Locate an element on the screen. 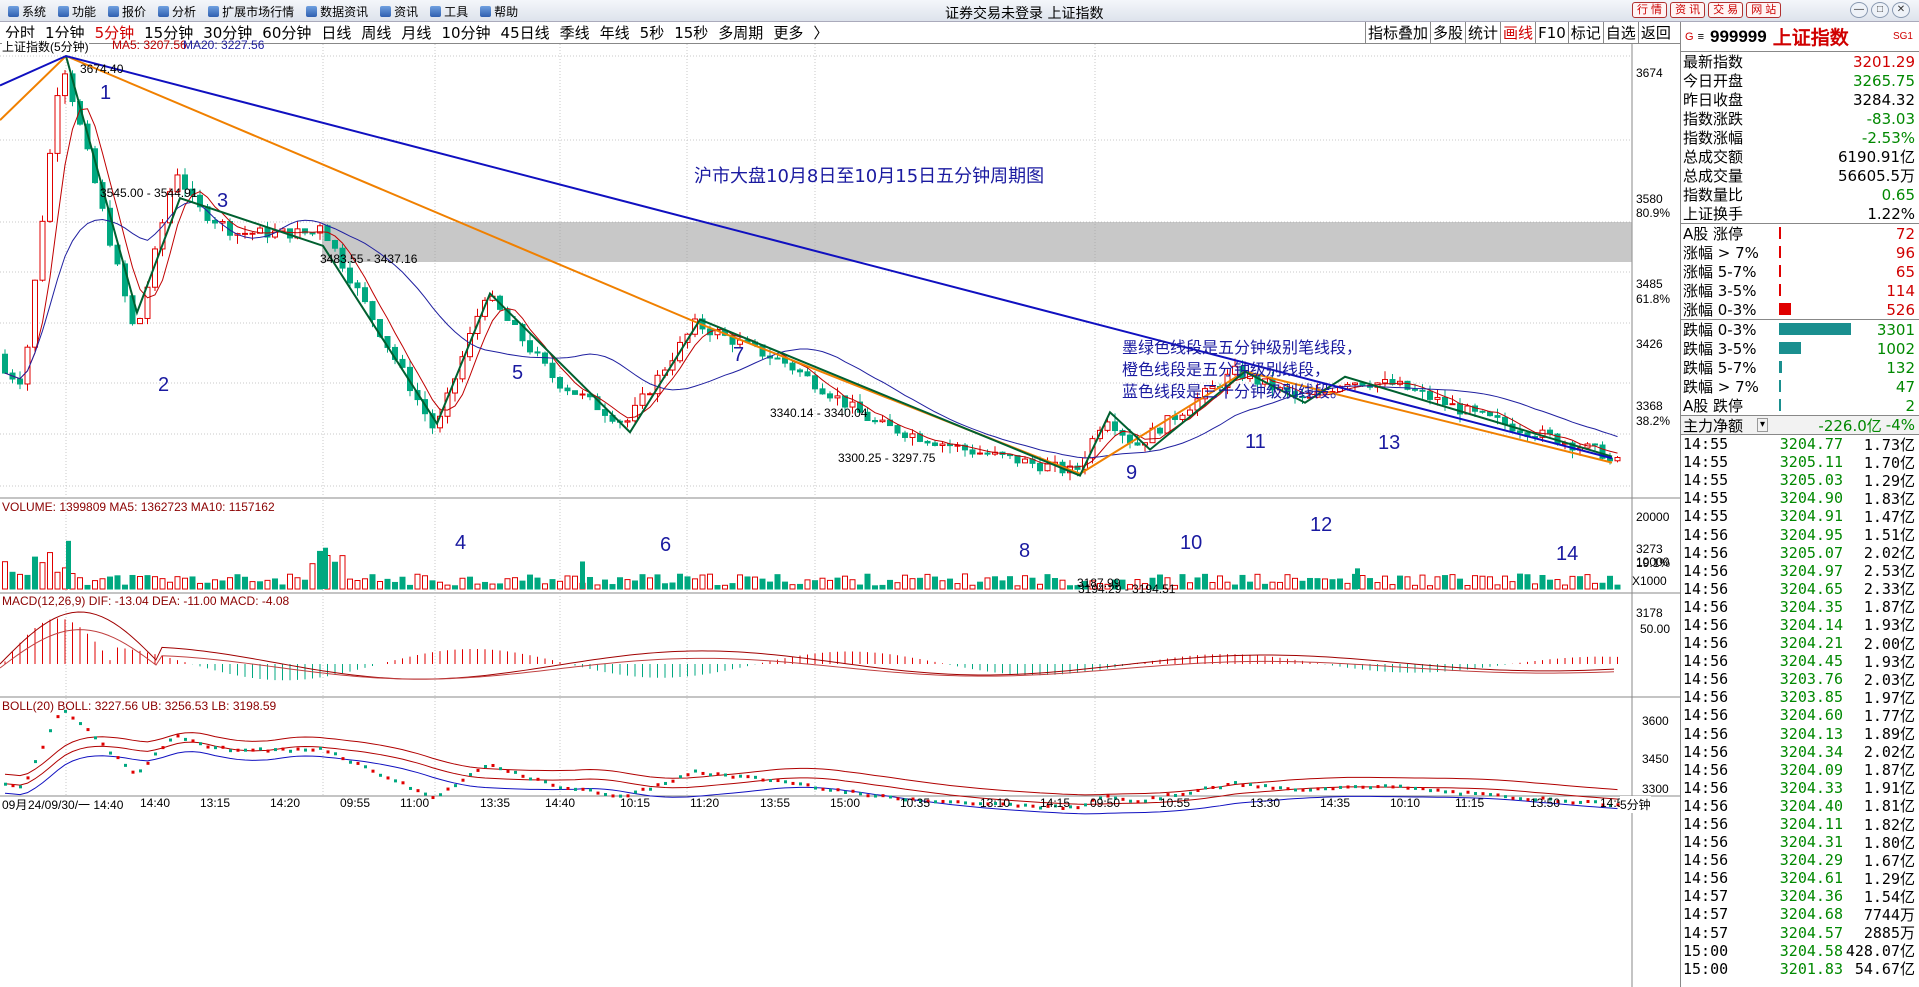 This screenshot has height=987, width=1919. breadth-label: 跌幅 3-5% is located at coordinates (1720, 349).